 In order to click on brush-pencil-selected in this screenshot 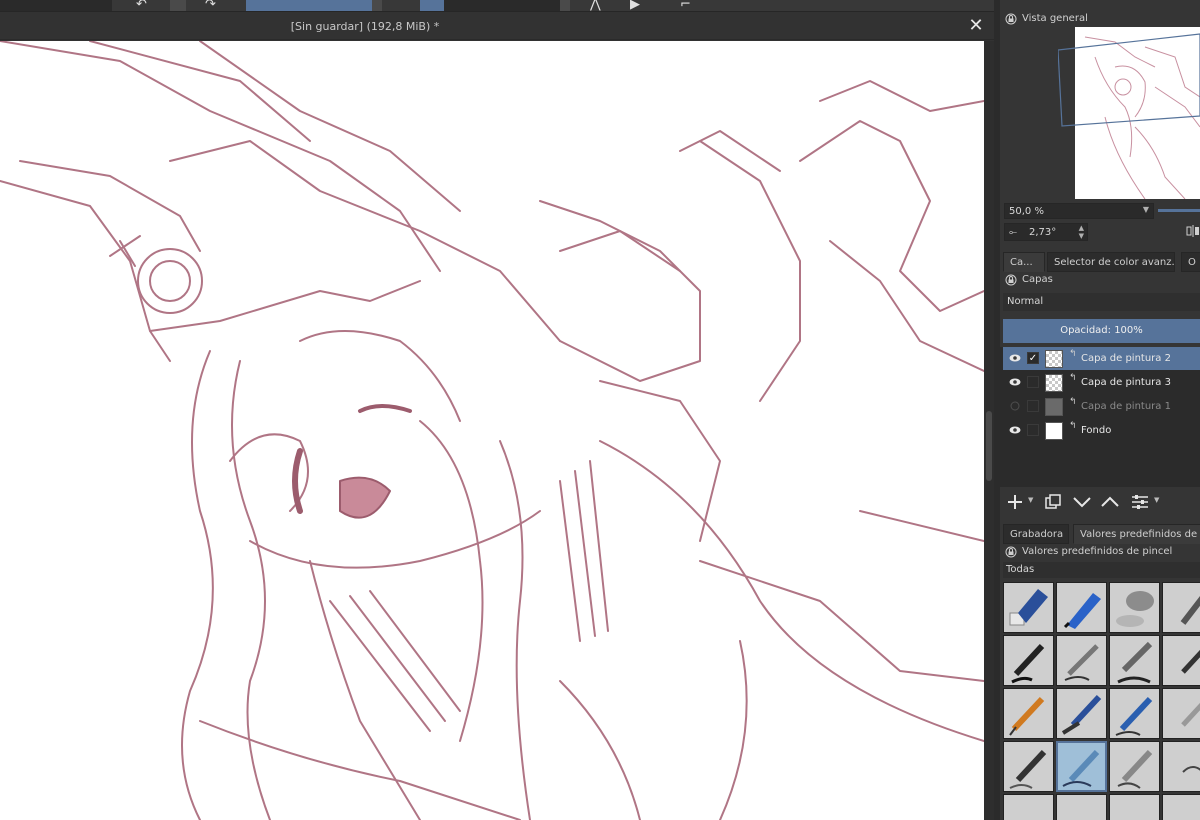, I will do `click(1081, 766)`.